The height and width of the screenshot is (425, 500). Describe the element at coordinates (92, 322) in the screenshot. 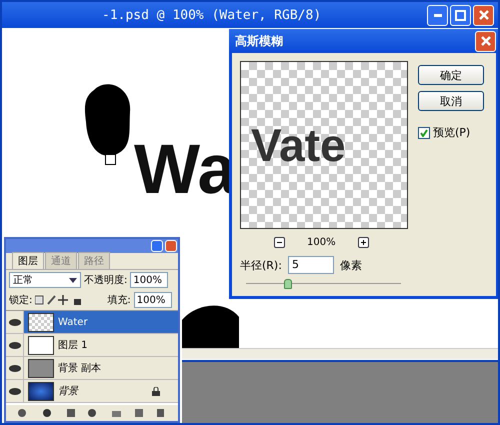

I see `layer-row: Water` at that location.